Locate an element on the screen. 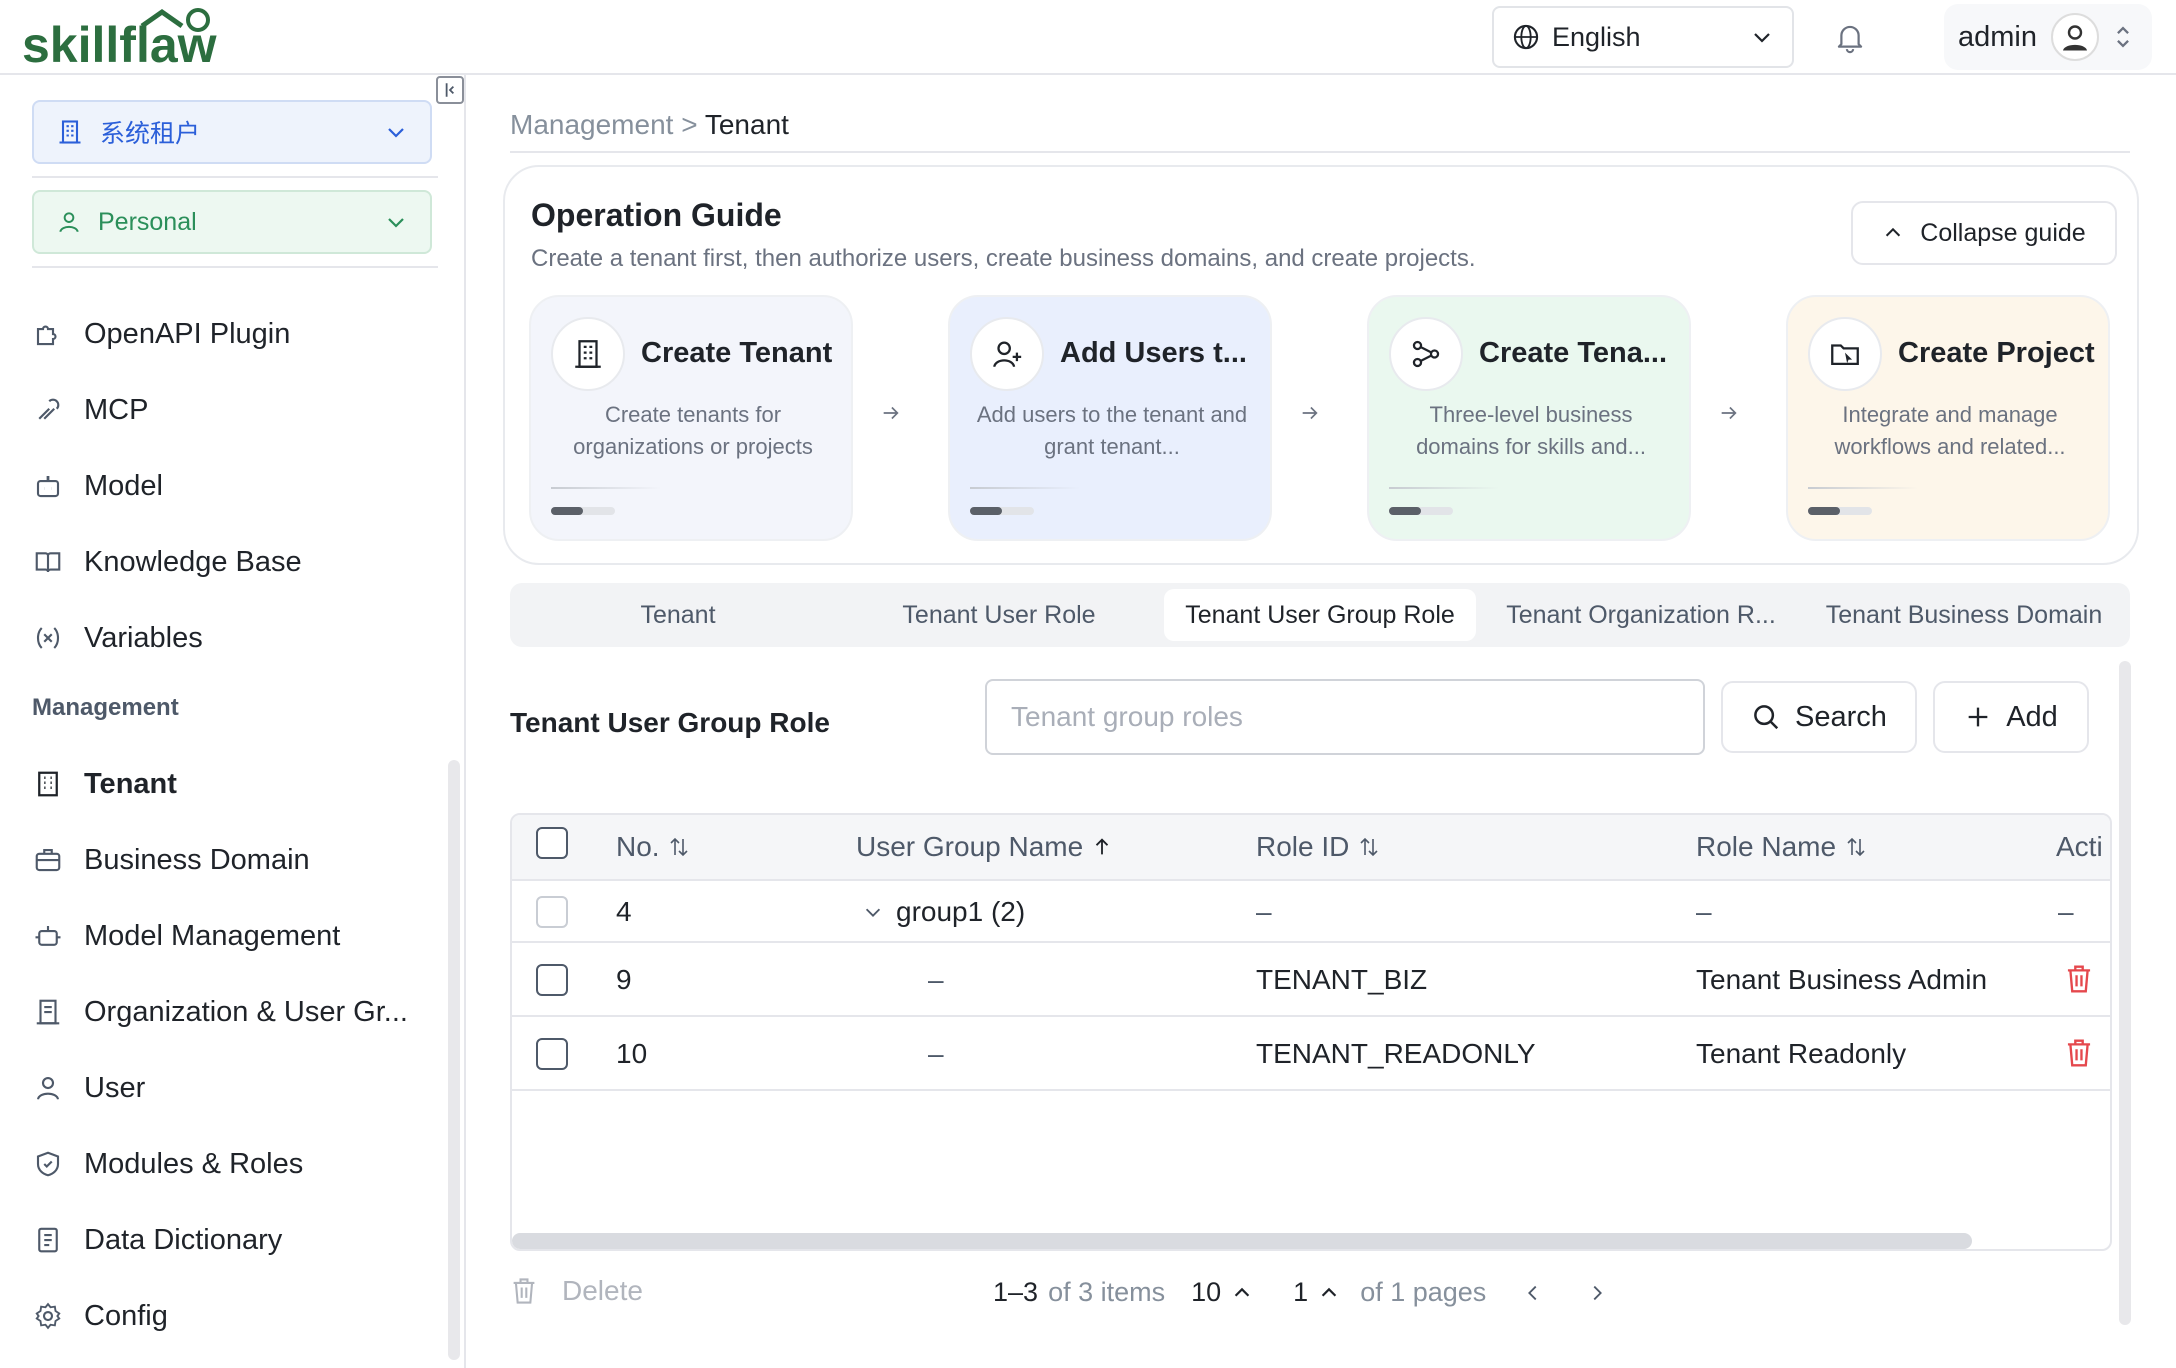 This screenshot has height=1368, width=2176. chevron-right-icon is located at coordinates (1597, 1293).